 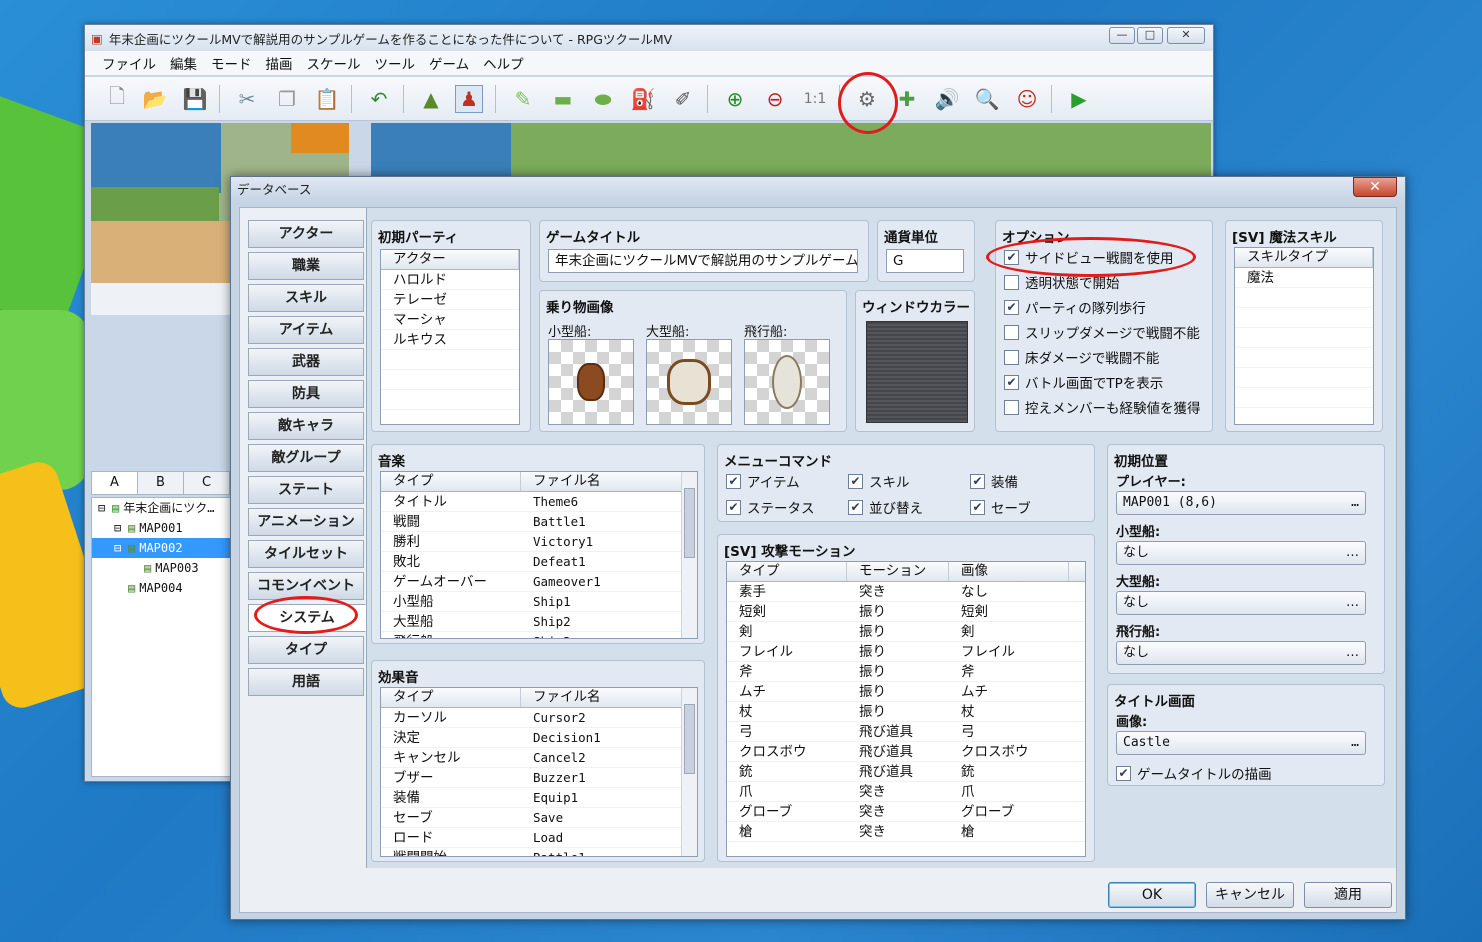 What do you see at coordinates (1186, 35) in the screenshot?
I see `close-window-button: ✕` at bounding box center [1186, 35].